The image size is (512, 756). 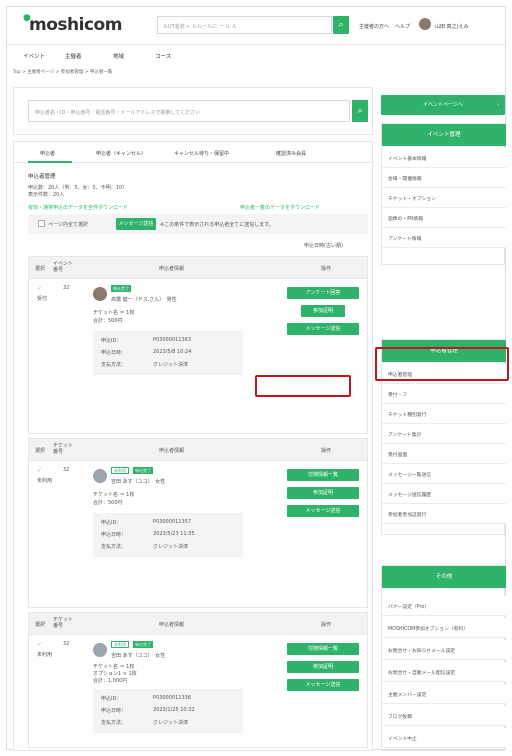 What do you see at coordinates (444, 716) in the screenshot?
I see `sidebar-item-blog: ブログ投稿` at bounding box center [444, 716].